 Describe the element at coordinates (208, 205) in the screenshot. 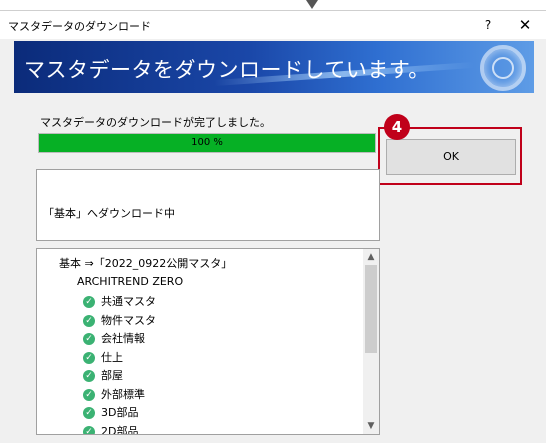

I see `message-box: 「基本」へダウンロード中` at that location.